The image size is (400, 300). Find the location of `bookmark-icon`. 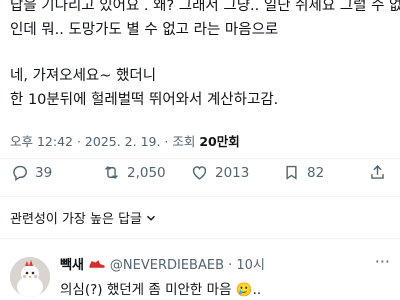

bookmark-icon is located at coordinates (291, 172).